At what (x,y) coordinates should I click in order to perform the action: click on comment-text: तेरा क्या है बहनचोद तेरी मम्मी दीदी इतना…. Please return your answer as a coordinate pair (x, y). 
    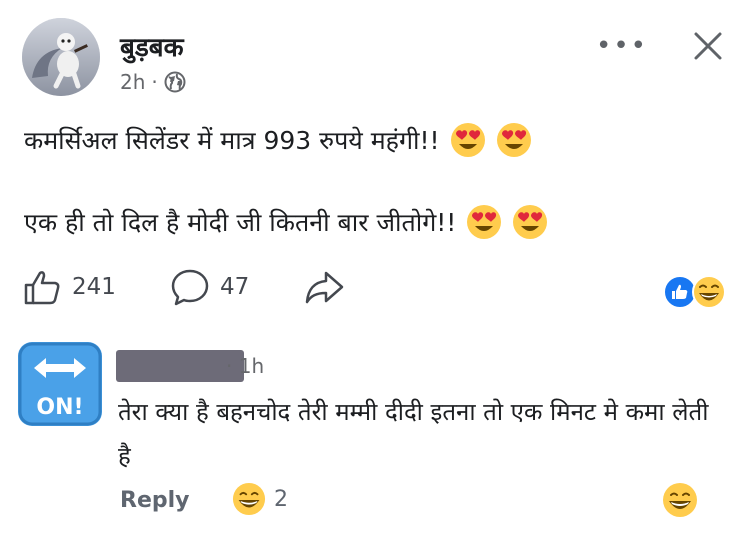
    Looking at the image, I should click on (413, 434).